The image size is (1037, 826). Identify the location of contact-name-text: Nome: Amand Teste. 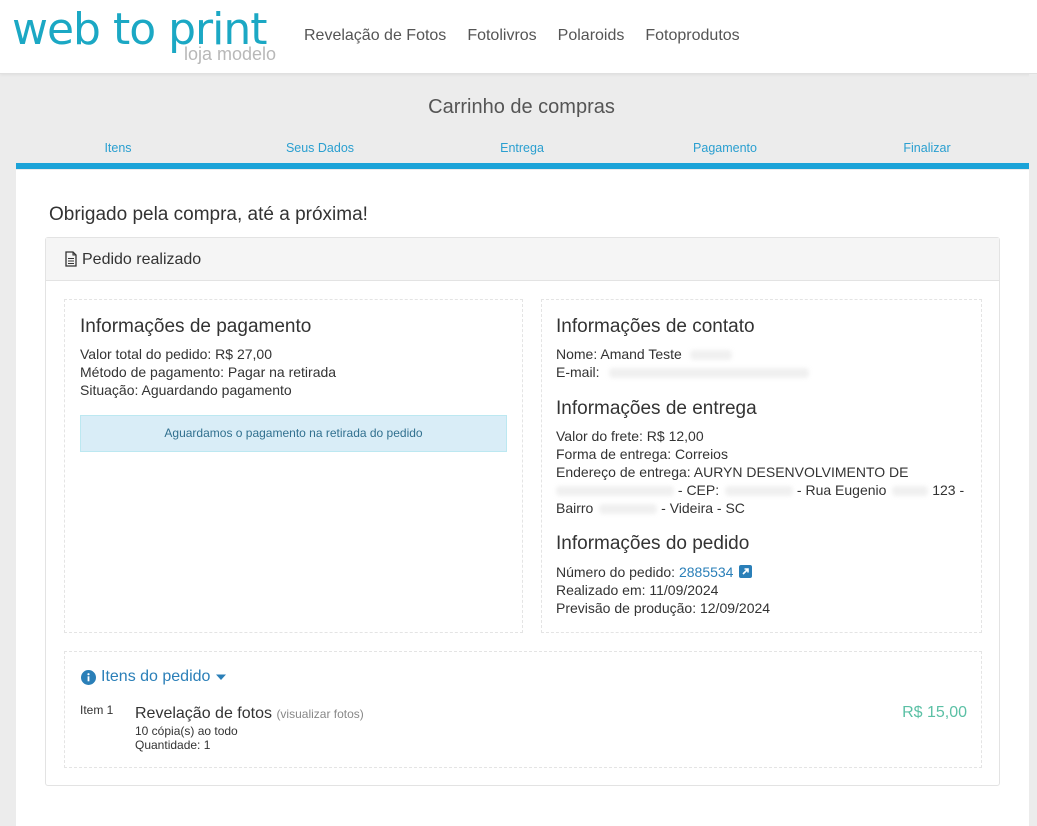
(619, 354).